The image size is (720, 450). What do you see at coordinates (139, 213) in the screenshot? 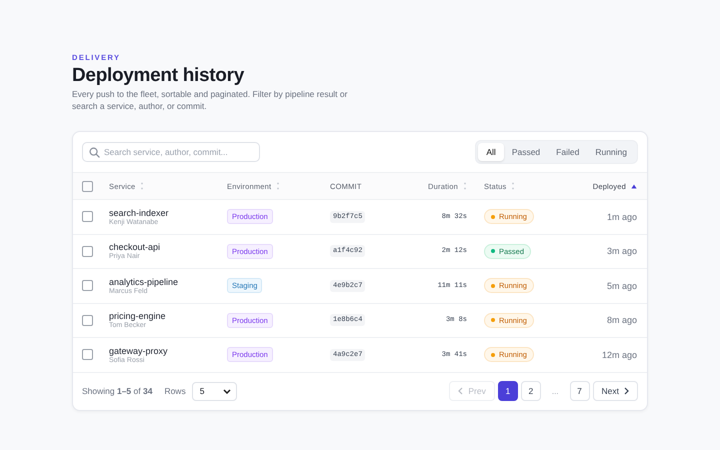
I see `service-name: search-indexer` at bounding box center [139, 213].